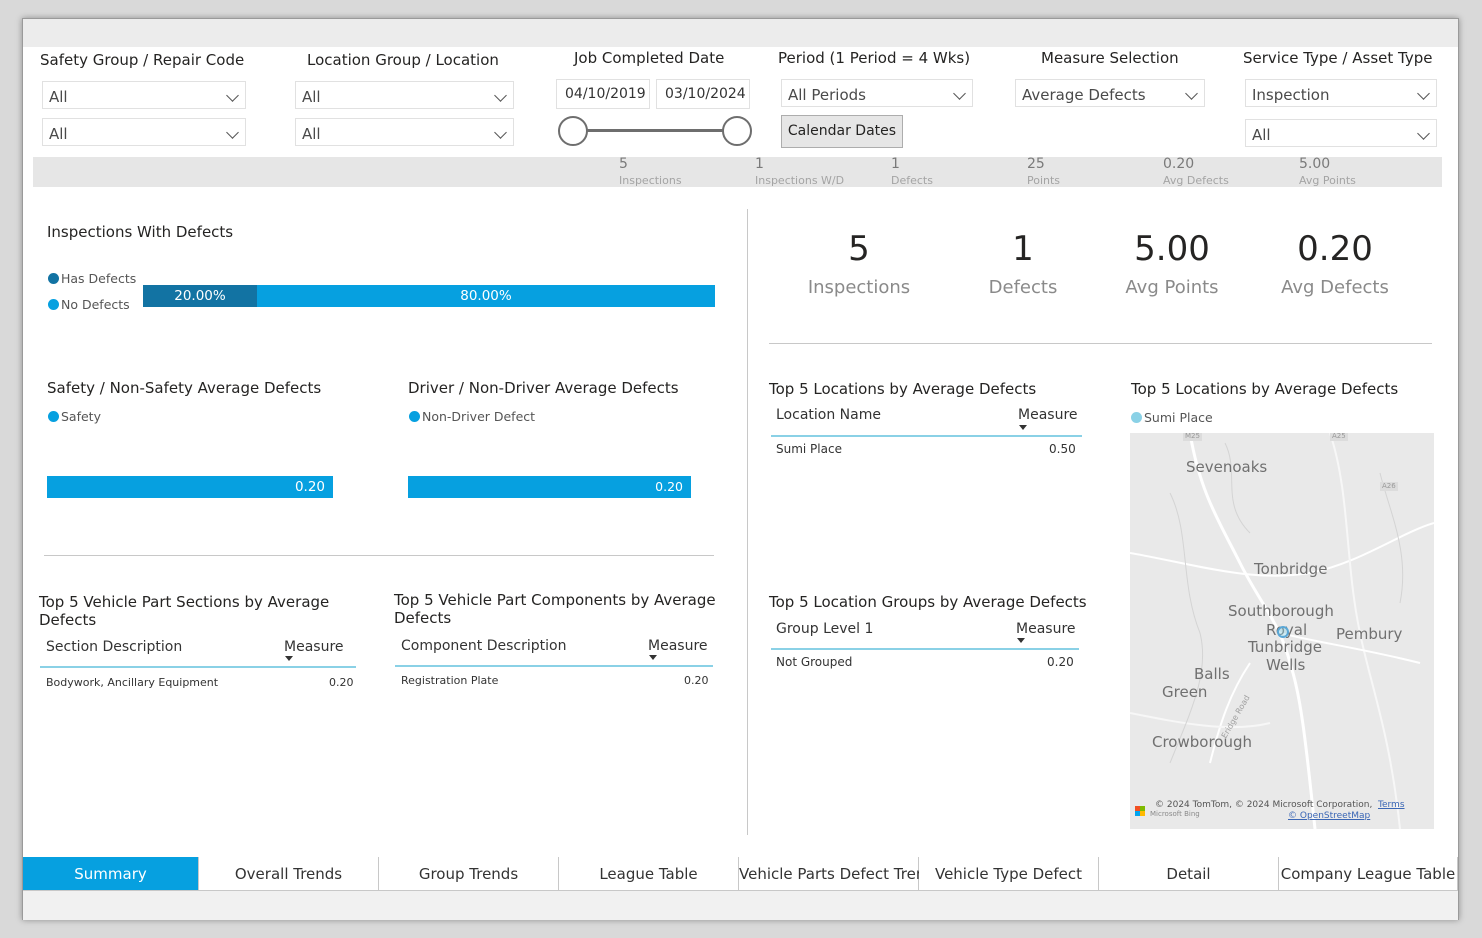 The width and height of the screenshot is (1482, 938). I want to click on measure-selection-label: Measure Selection, so click(1110, 58).